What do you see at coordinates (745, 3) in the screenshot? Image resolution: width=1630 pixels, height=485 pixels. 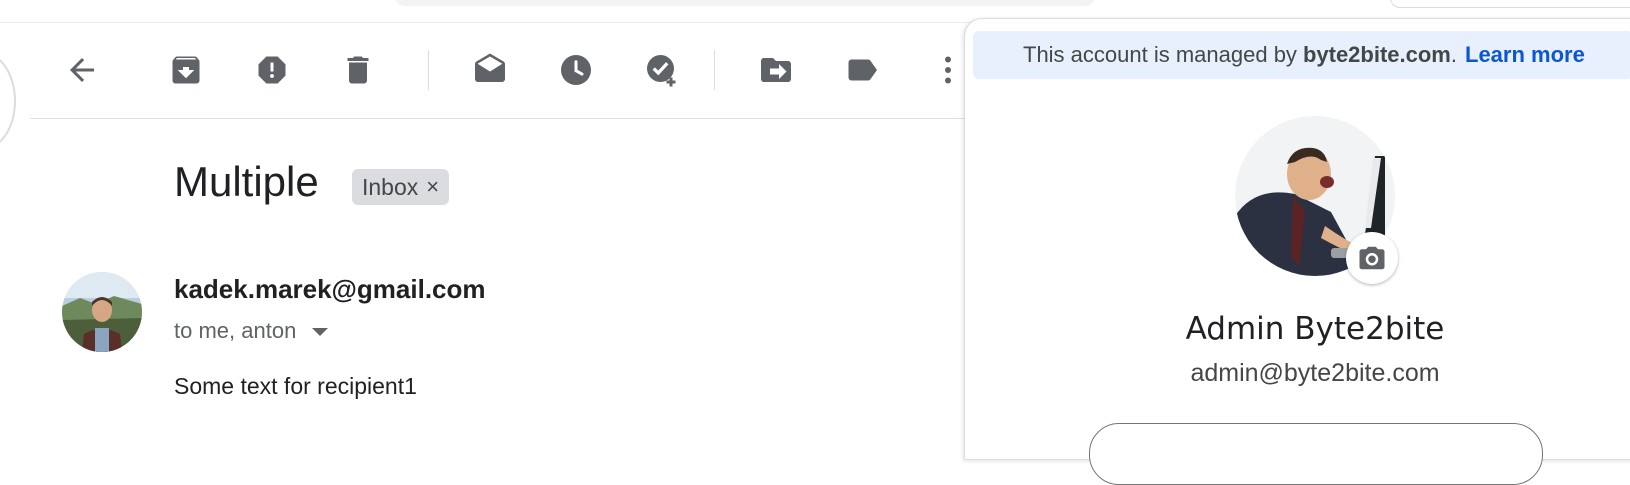 I see `address-bar` at bounding box center [745, 3].